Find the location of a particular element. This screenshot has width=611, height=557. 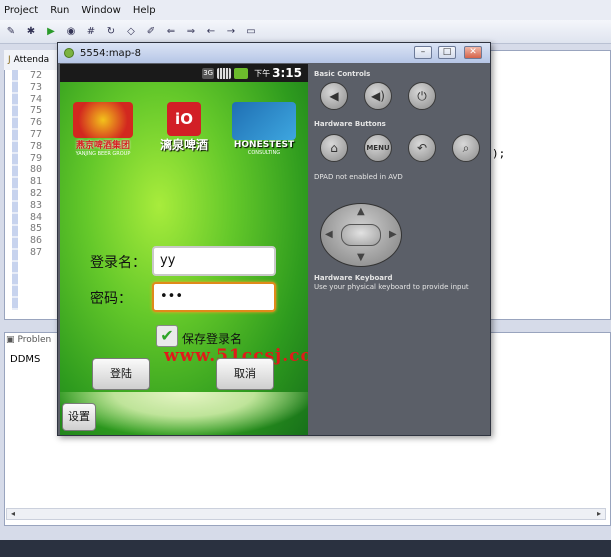

home-icon: ⌂ is located at coordinates (334, 148).